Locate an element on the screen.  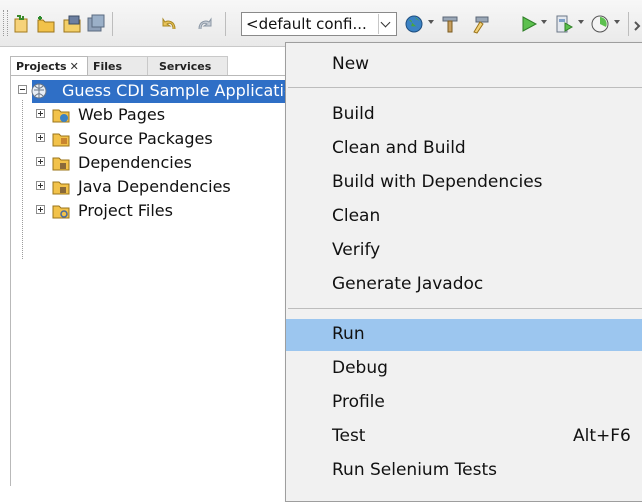
run-icon is located at coordinates (529, 24).